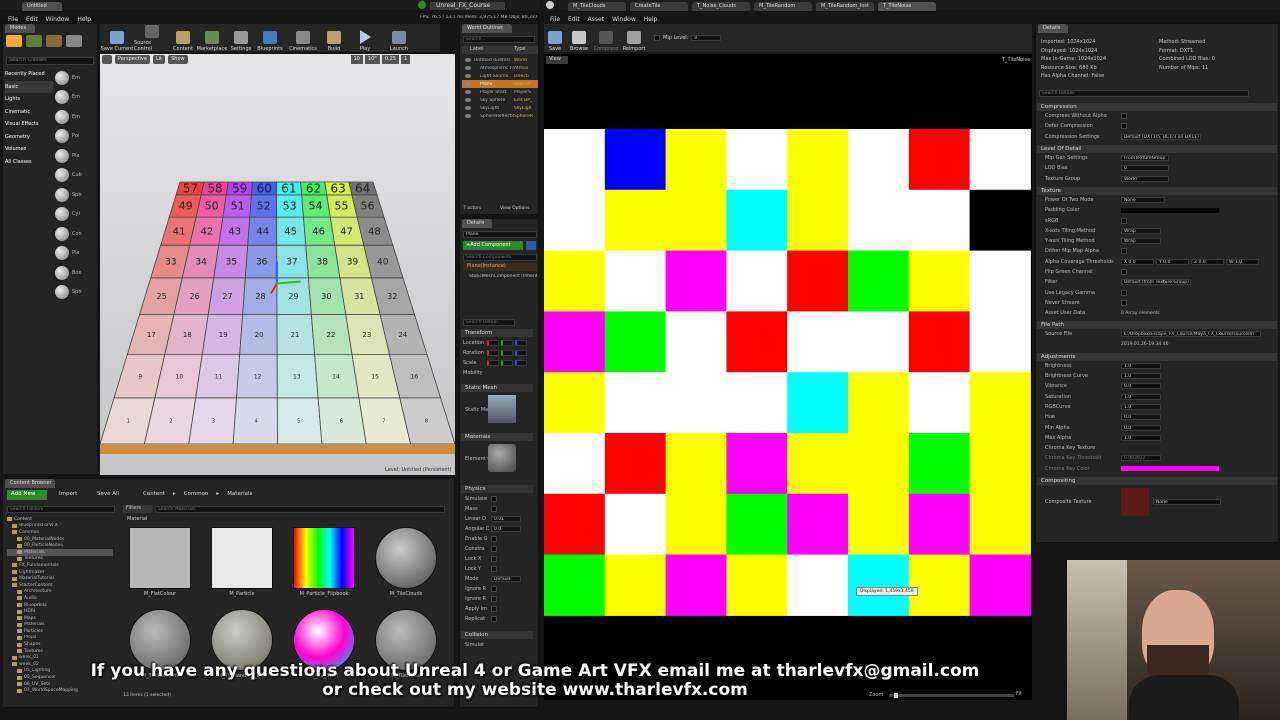  What do you see at coordinates (1053, 28) in the screenshot?
I see `tex-details-tab: Details` at bounding box center [1053, 28].